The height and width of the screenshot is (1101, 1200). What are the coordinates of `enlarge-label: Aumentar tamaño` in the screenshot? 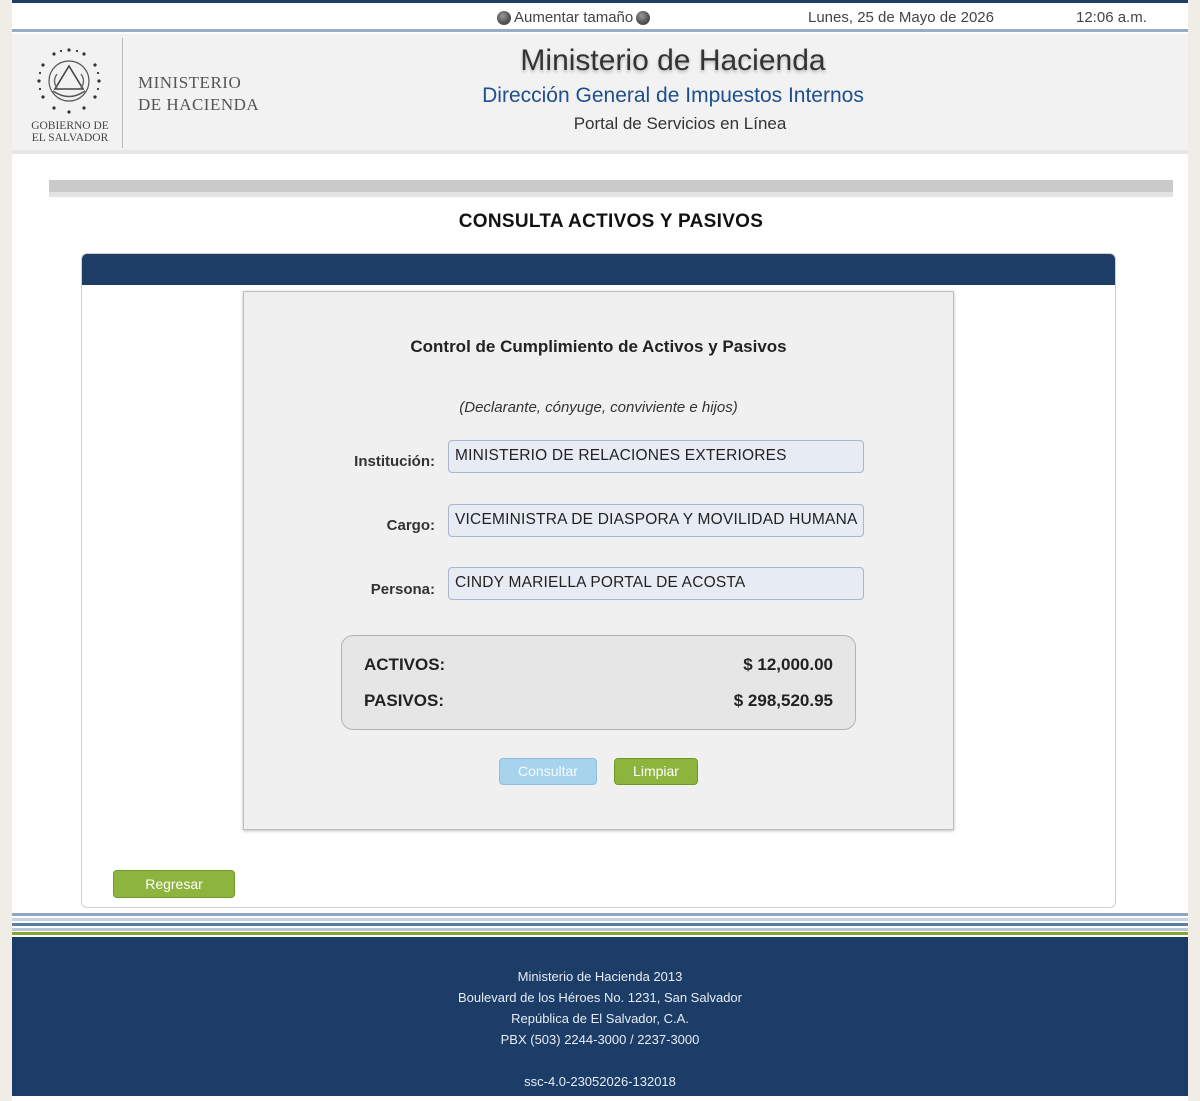 It's located at (573, 17).